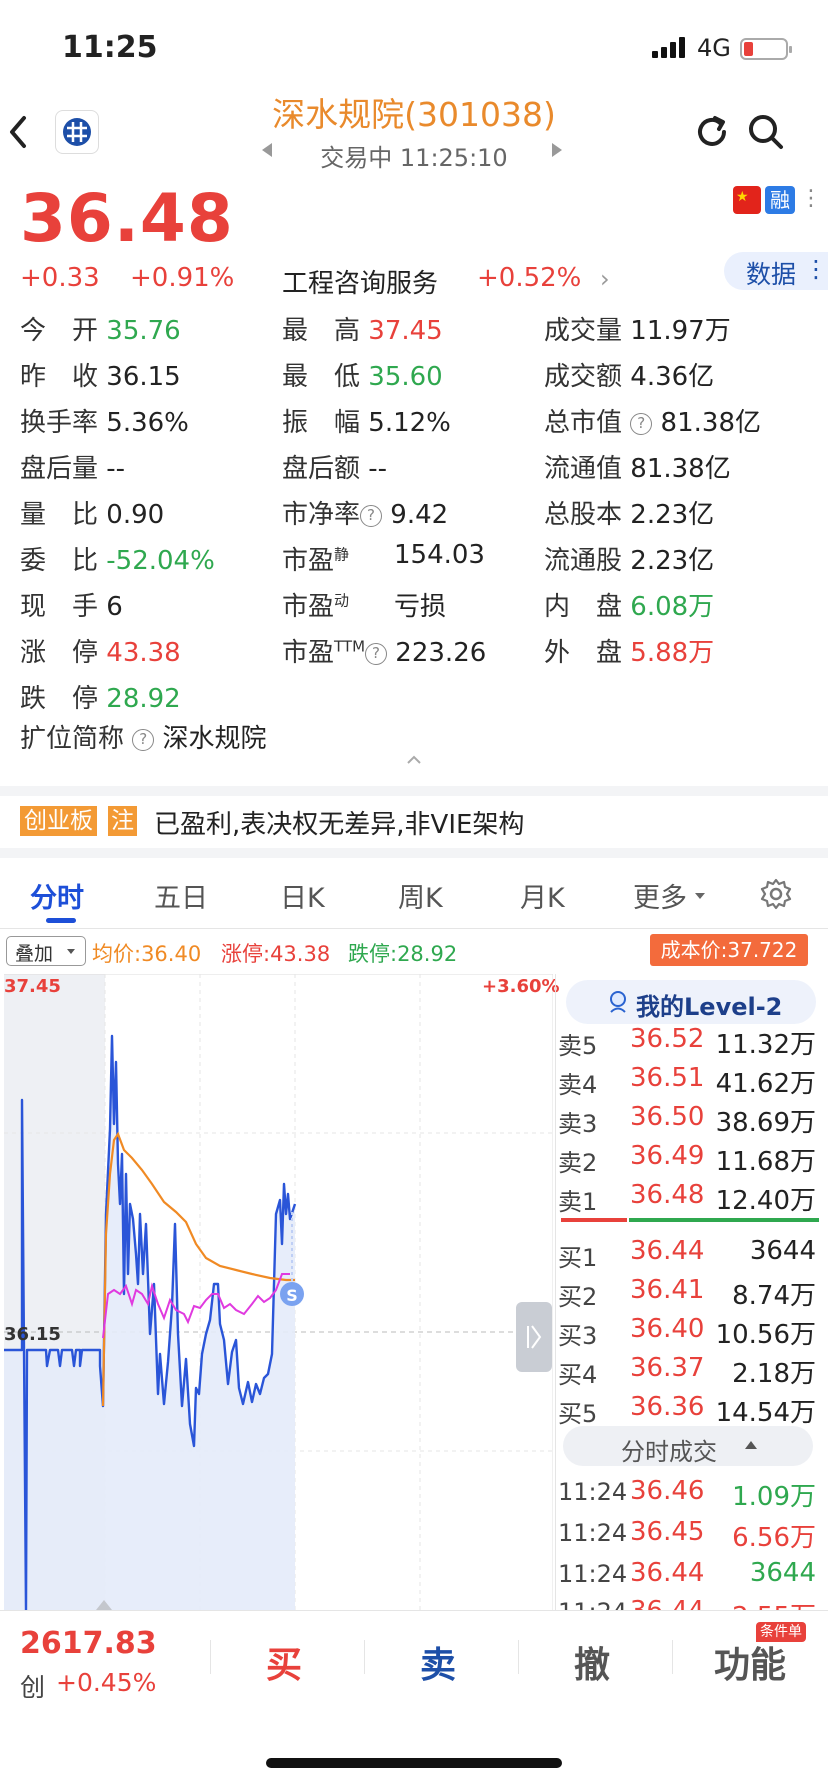  I want to click on stat-pe-dyn-value: 亏损, so click(420, 607).